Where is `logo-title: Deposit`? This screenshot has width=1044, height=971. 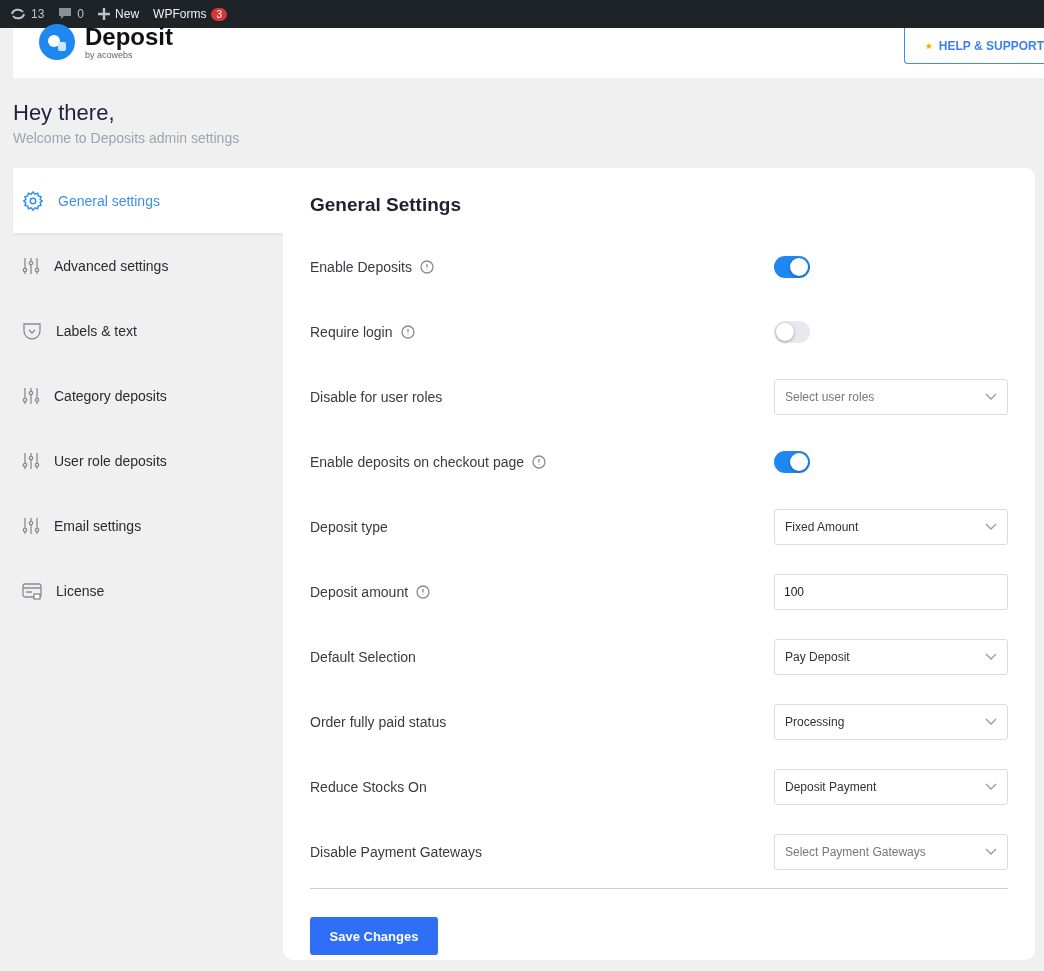 logo-title: Deposit is located at coordinates (129, 37).